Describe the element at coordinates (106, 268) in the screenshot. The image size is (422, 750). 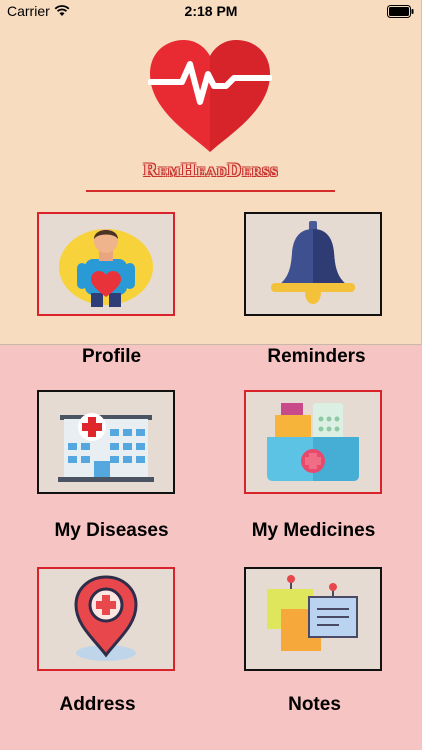
I see `profile-icon` at that location.